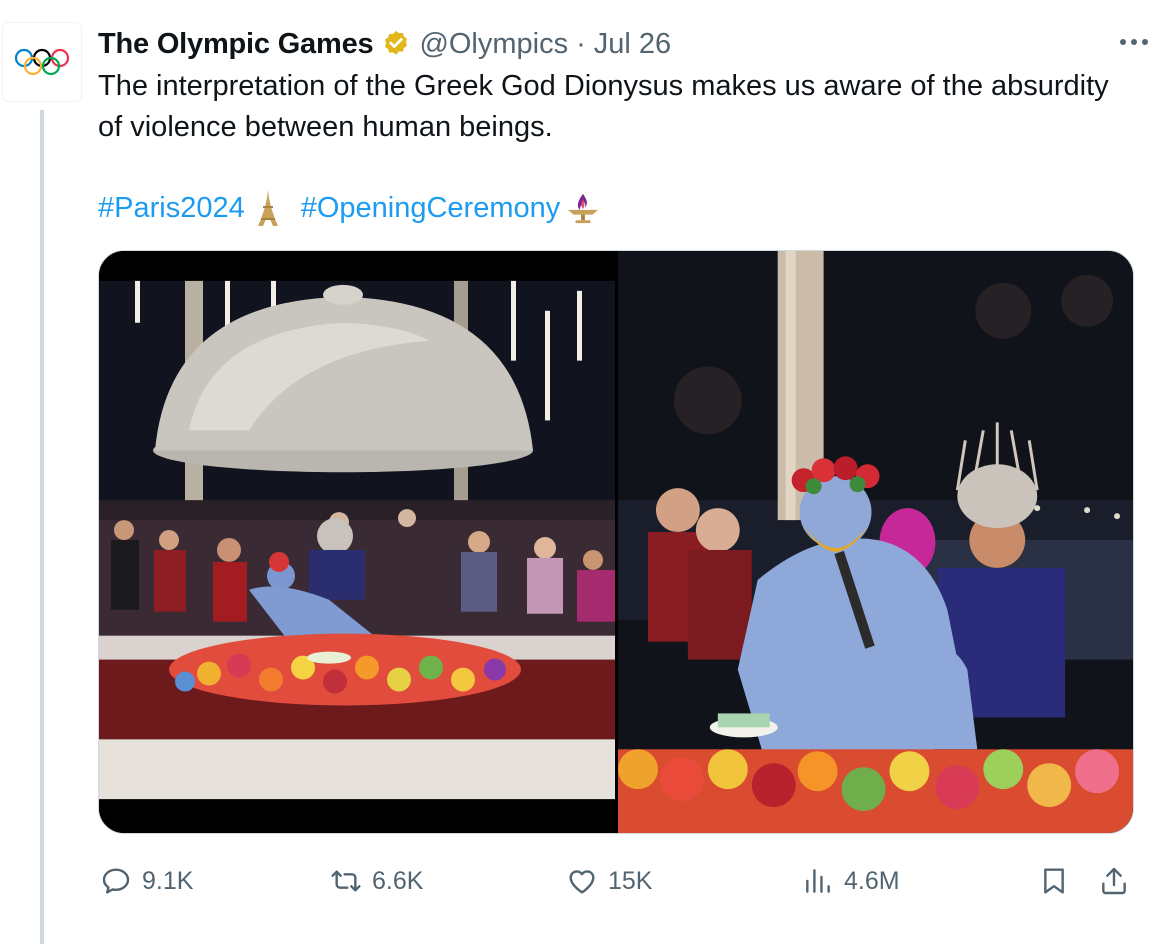 The width and height of the screenshot is (1172, 944). I want to click on share-button, so click(1119, 881).